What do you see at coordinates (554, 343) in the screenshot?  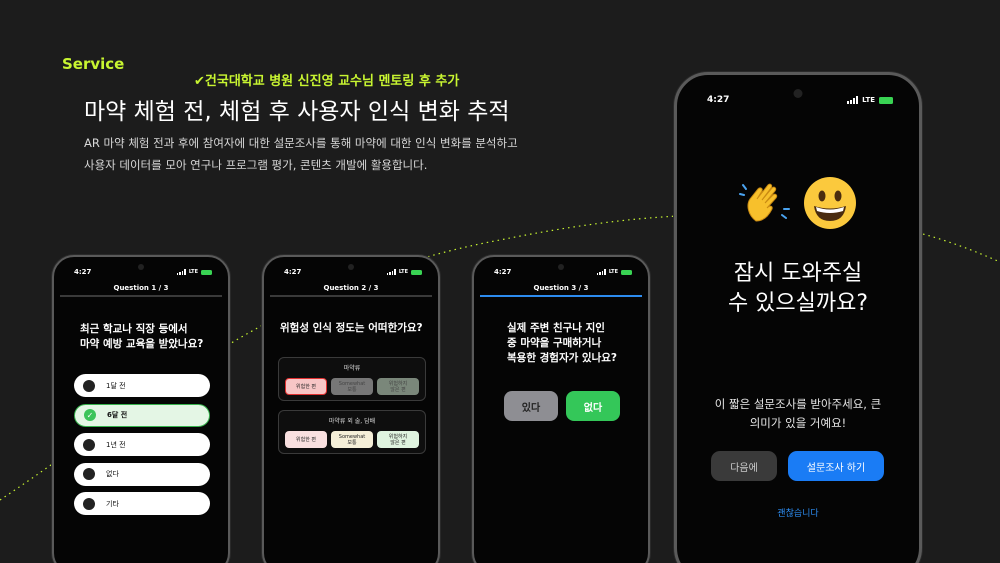 I see `question-line-2: 중 마약을 구매하거나` at bounding box center [554, 343].